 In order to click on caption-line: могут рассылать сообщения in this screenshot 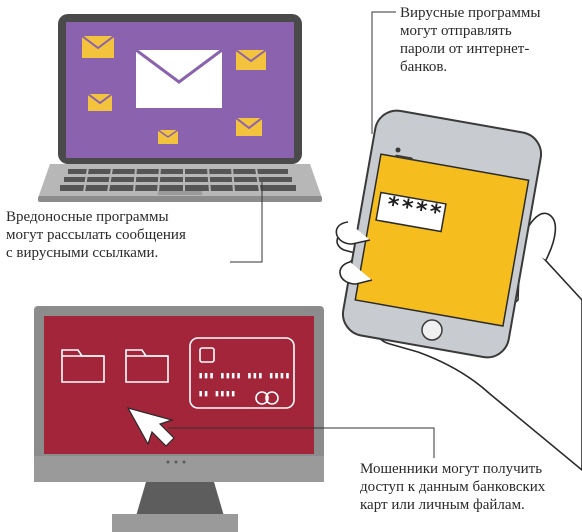, I will do `click(96, 235)`.